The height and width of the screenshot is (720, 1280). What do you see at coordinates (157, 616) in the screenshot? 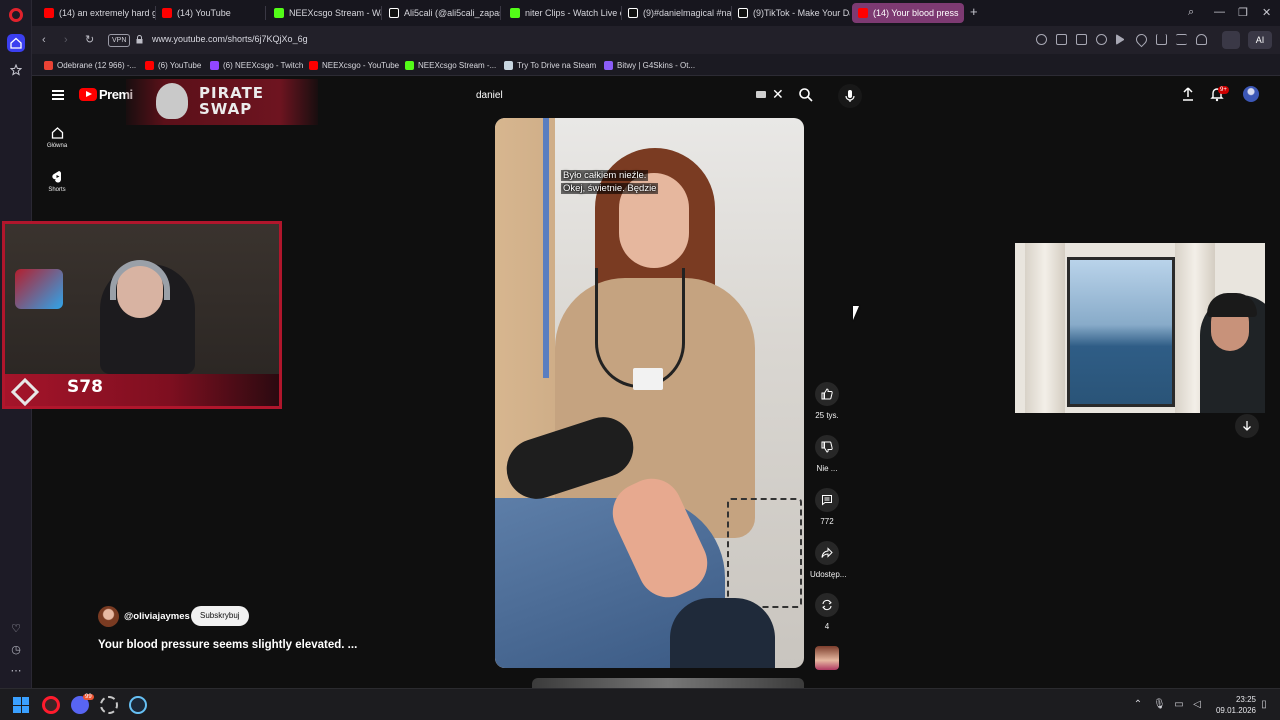
I see `channel-name: @oliviajaymes` at bounding box center [157, 616].